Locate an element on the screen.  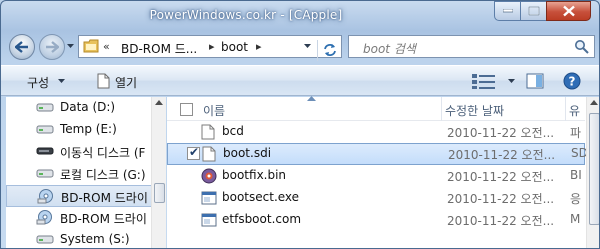
forward-arrow-icon is located at coordinates (52, 47).